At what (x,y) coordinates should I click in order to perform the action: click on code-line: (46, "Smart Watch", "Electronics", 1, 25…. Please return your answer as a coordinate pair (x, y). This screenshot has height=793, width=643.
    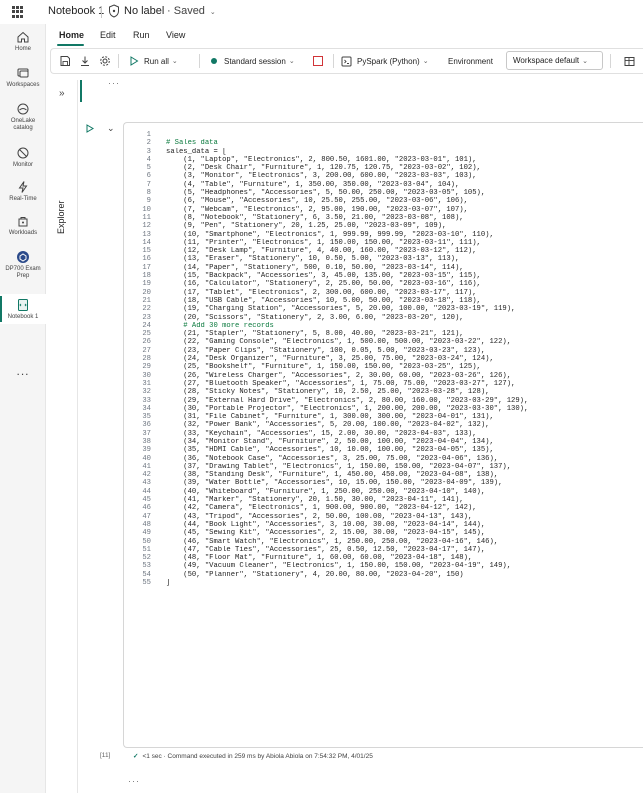
    Looking at the image, I should click on (332, 541).